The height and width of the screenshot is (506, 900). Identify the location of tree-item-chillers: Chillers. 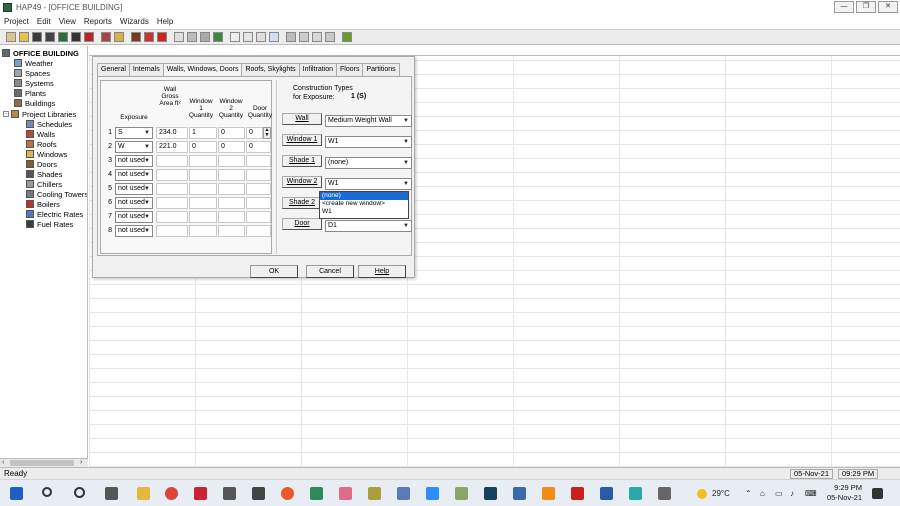
(44, 184).